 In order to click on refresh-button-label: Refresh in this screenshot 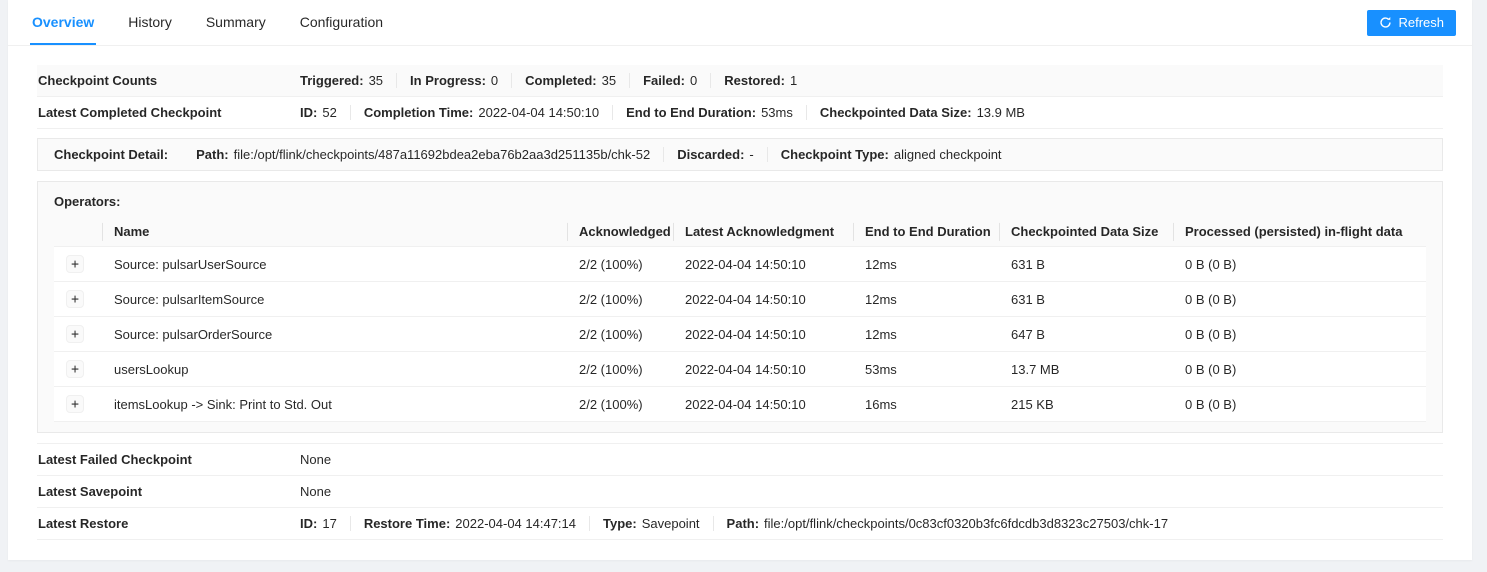, I will do `click(1421, 22)`.